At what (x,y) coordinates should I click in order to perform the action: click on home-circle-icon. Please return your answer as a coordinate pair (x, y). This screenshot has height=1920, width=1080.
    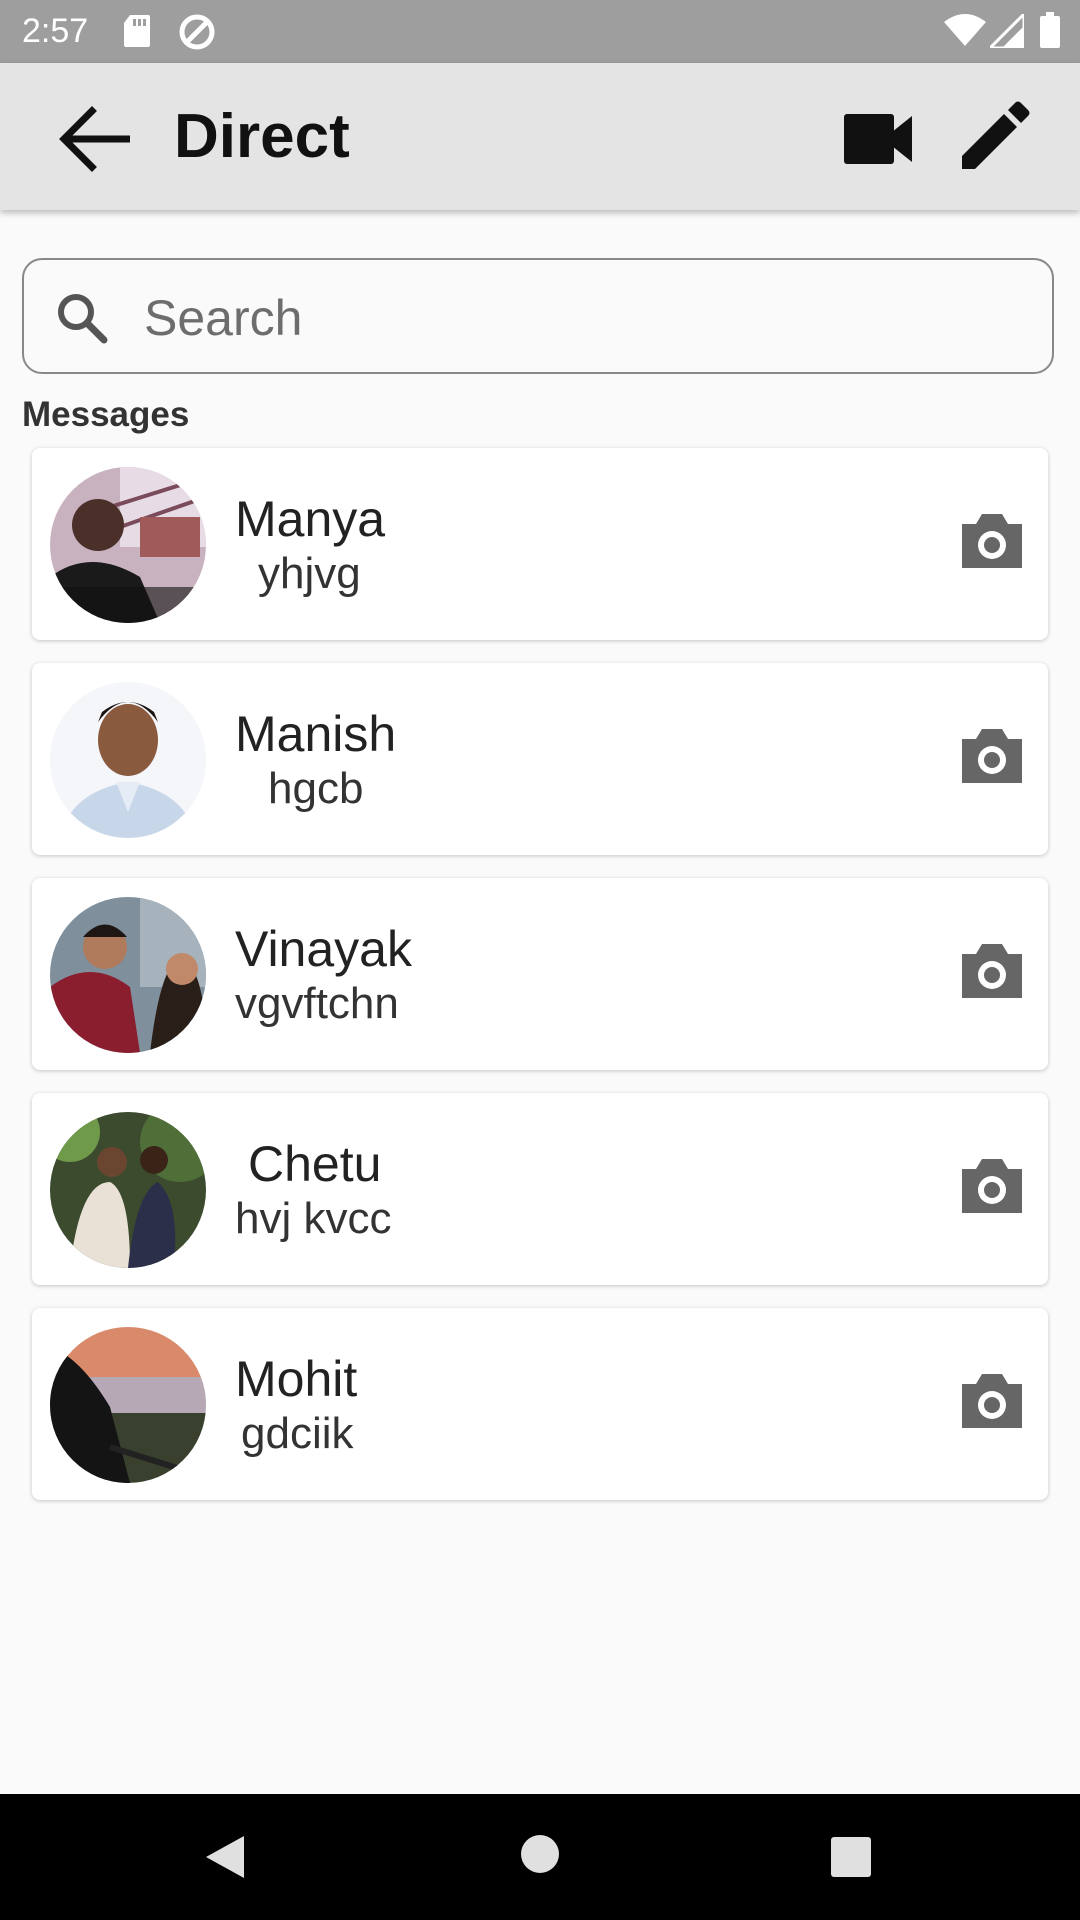
    Looking at the image, I should click on (540, 1856).